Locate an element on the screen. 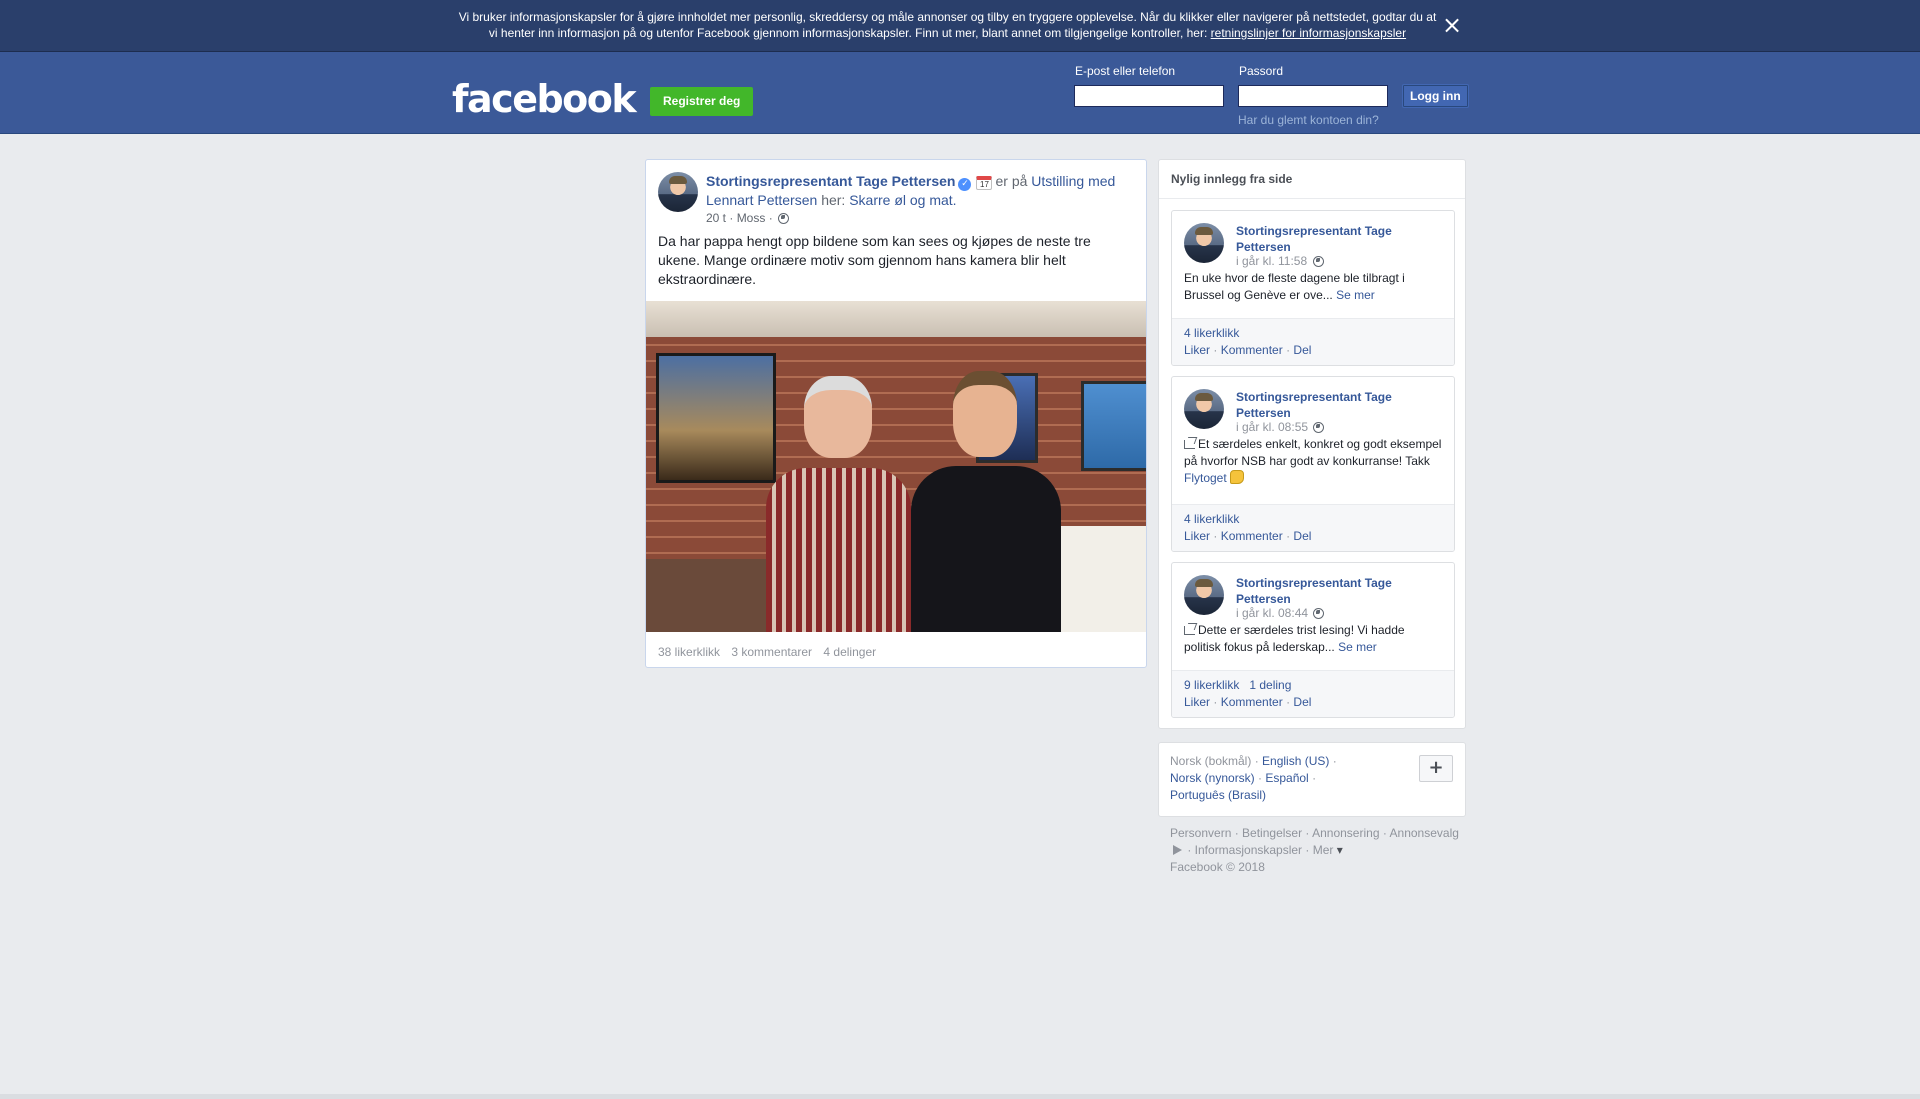 The width and height of the screenshot is (1920, 1099). register-button: Registrer deg is located at coordinates (702, 101).